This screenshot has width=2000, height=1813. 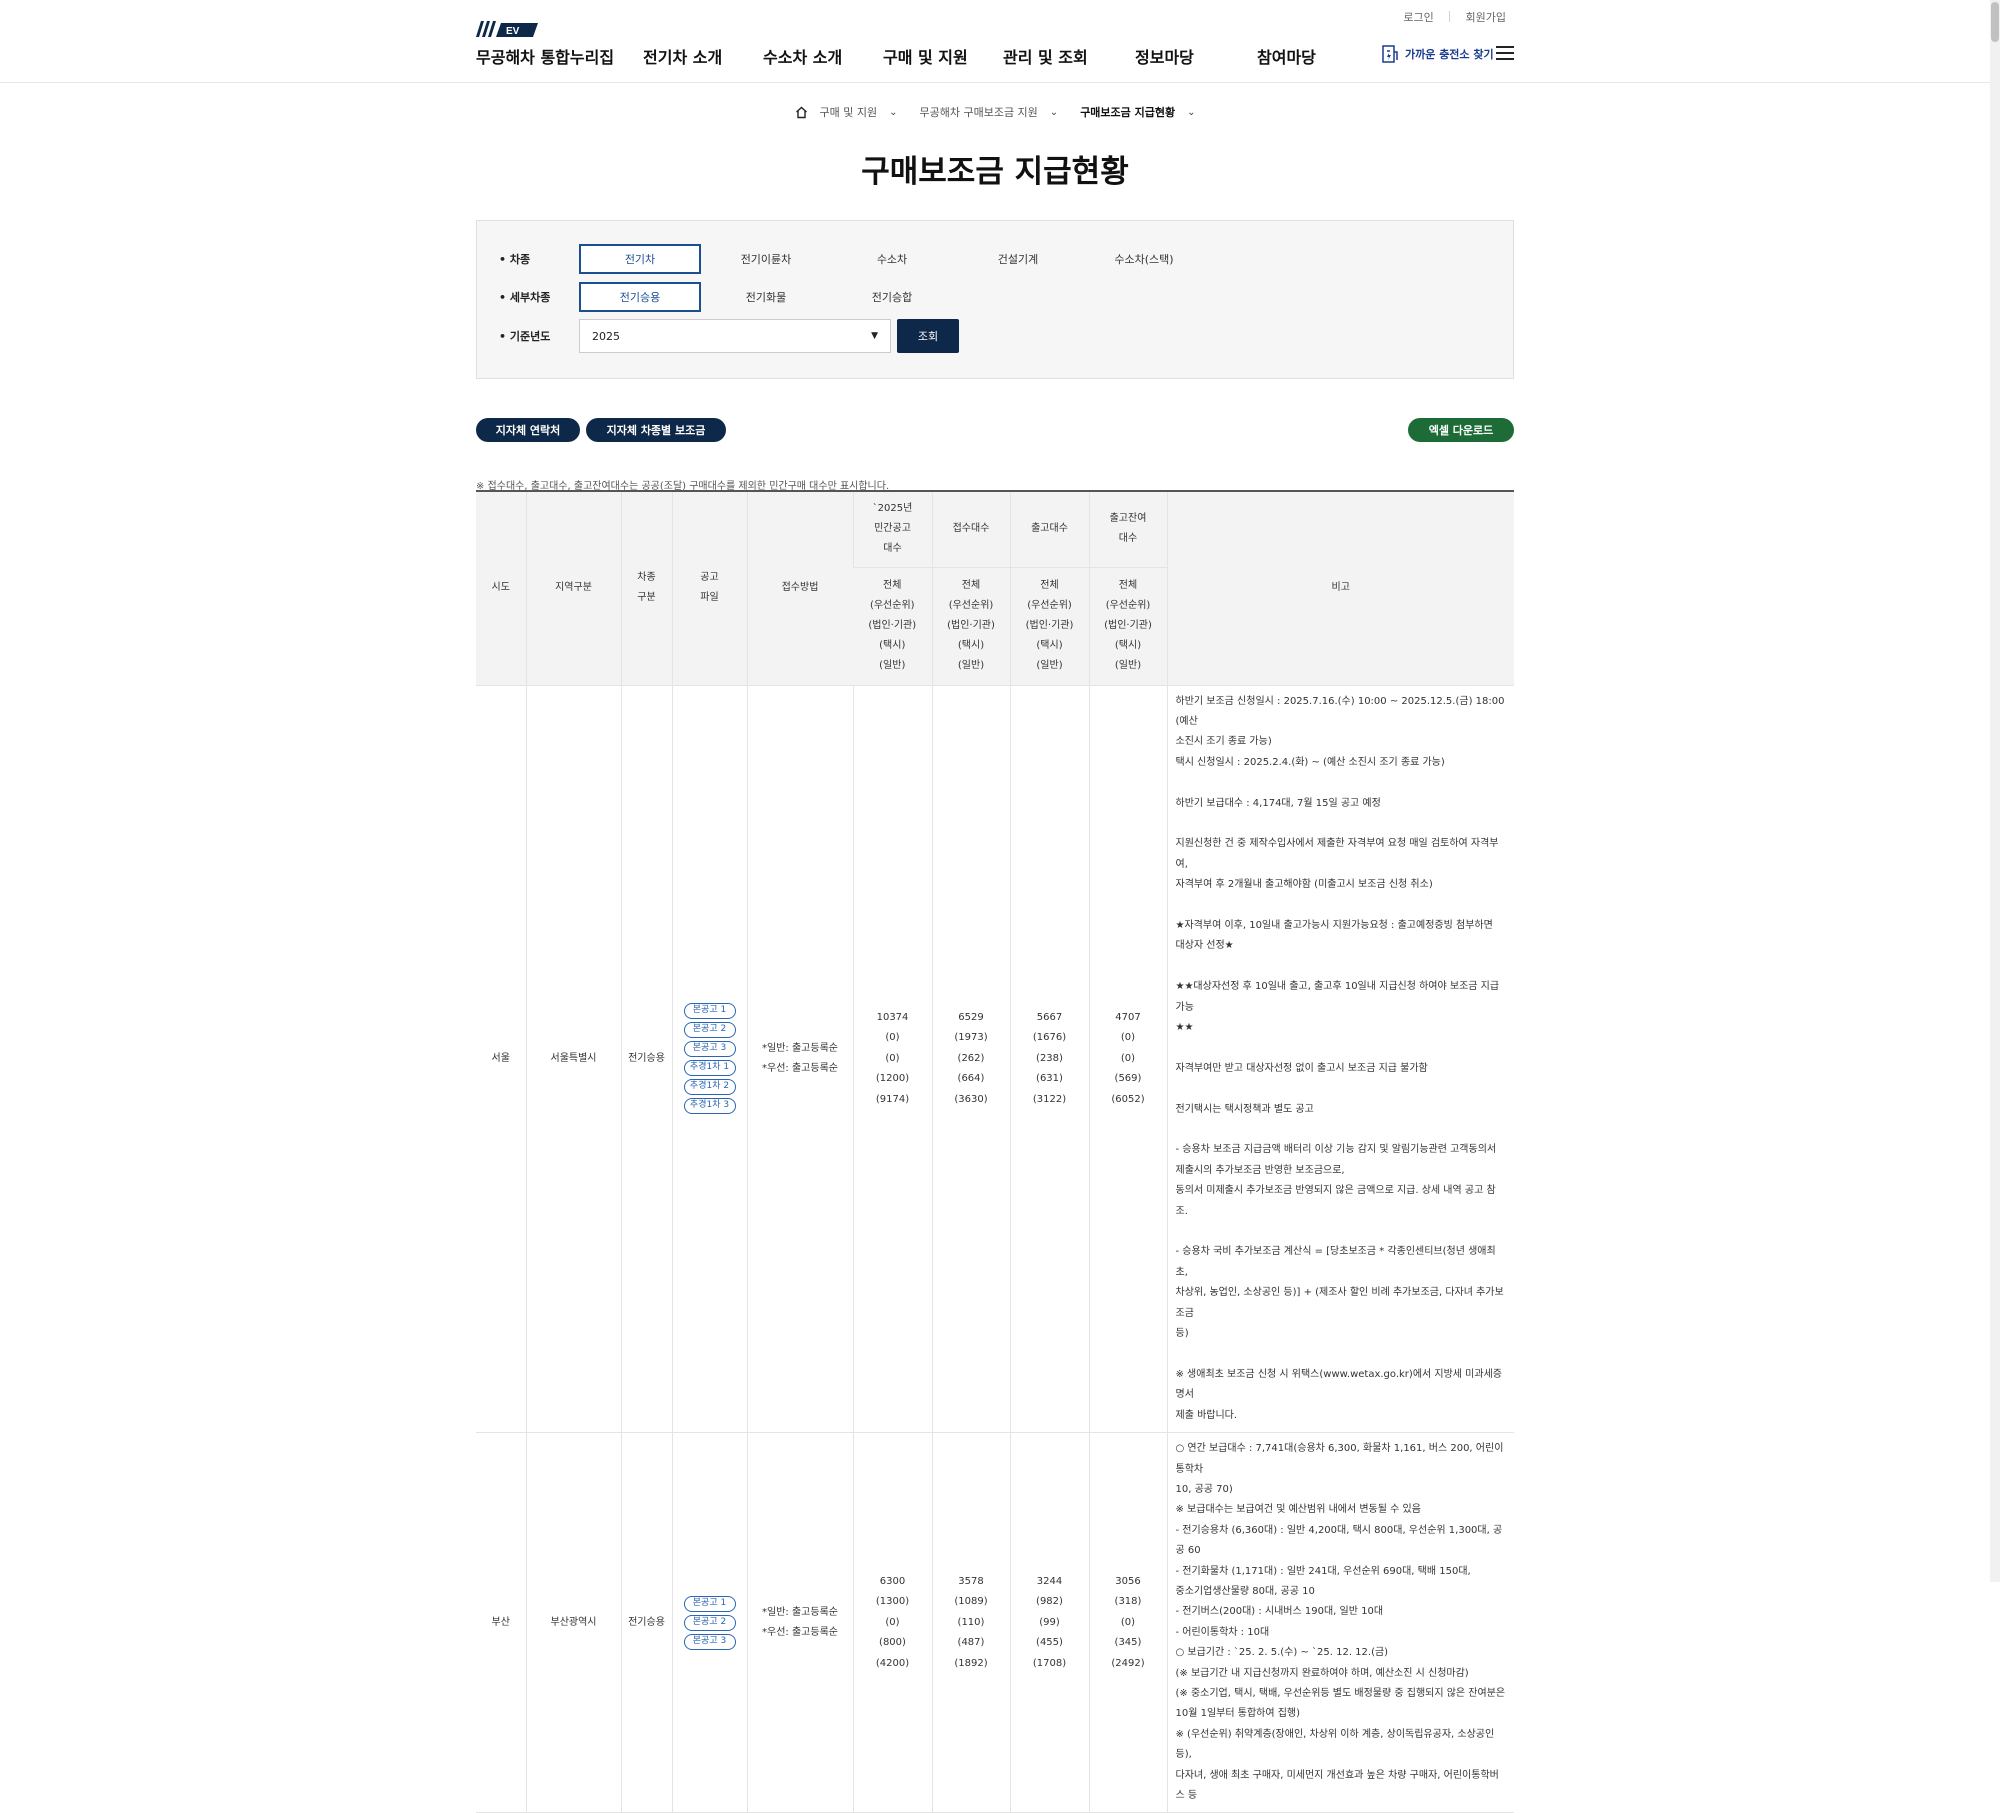 What do you see at coordinates (801, 112) in the screenshot?
I see `home-icon` at bounding box center [801, 112].